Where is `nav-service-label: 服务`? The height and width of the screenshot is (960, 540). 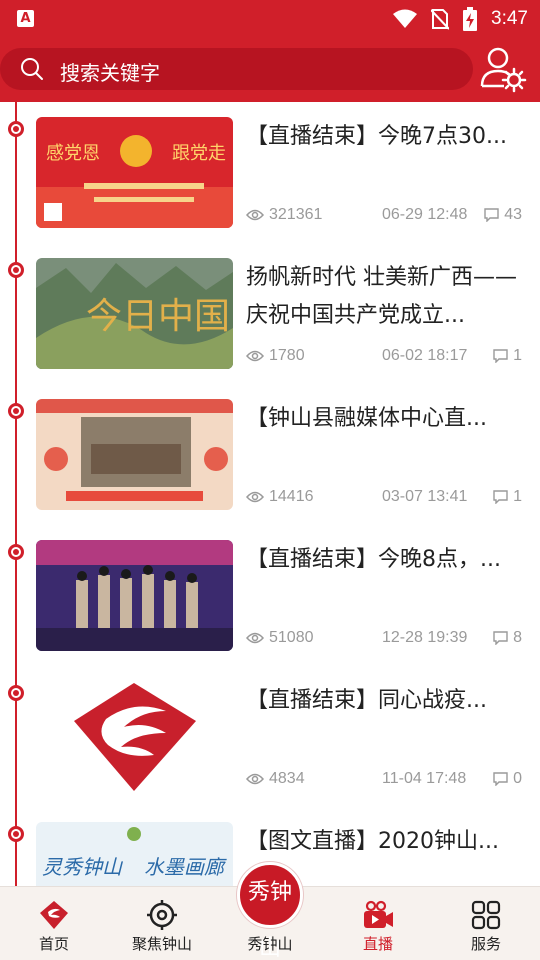 nav-service-label: 服务 is located at coordinates (485, 944).